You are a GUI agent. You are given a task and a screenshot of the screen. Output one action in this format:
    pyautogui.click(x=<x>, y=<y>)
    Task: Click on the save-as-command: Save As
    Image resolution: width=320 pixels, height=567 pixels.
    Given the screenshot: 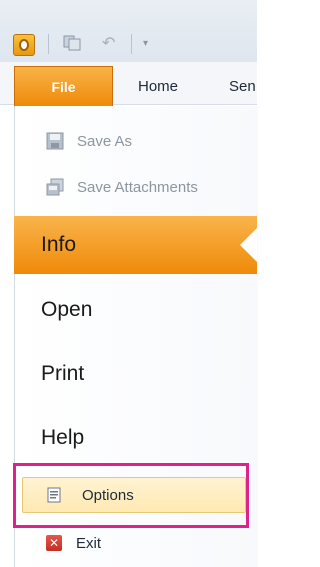 What is the action you would take?
    pyautogui.click(x=89, y=141)
    